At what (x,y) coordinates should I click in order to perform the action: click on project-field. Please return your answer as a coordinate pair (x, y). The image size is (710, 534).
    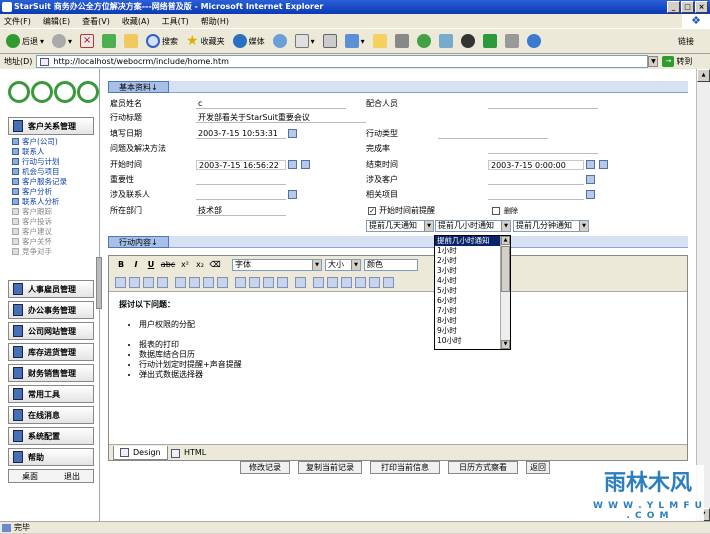
    Looking at the image, I should click on (536, 195).